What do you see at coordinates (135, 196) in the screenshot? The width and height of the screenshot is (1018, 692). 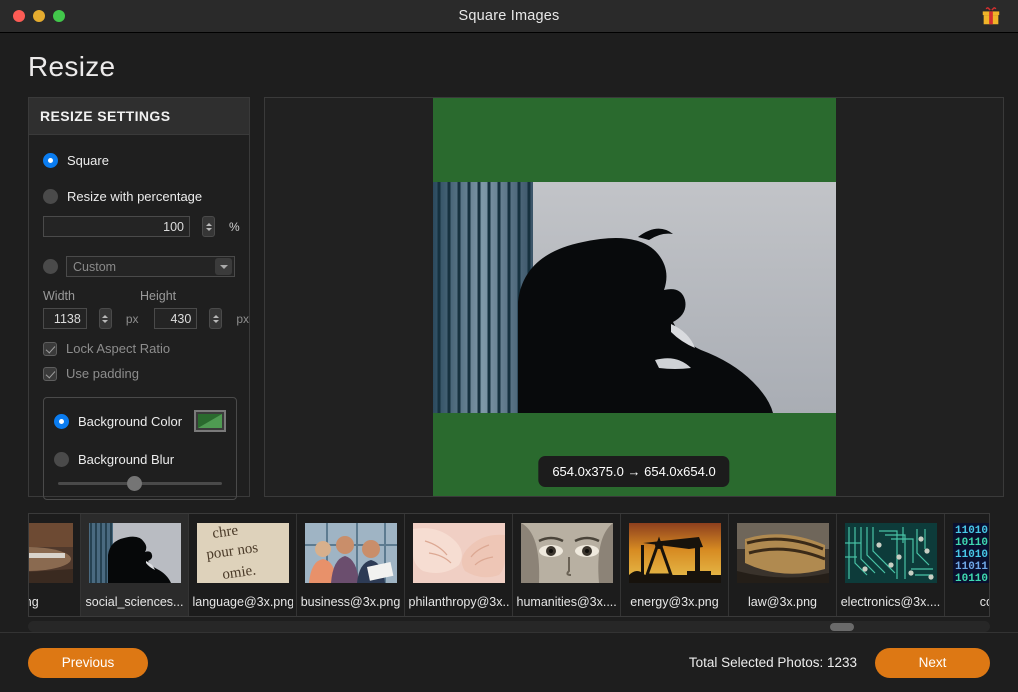 I see `percentage-label: Resize with percentage` at bounding box center [135, 196].